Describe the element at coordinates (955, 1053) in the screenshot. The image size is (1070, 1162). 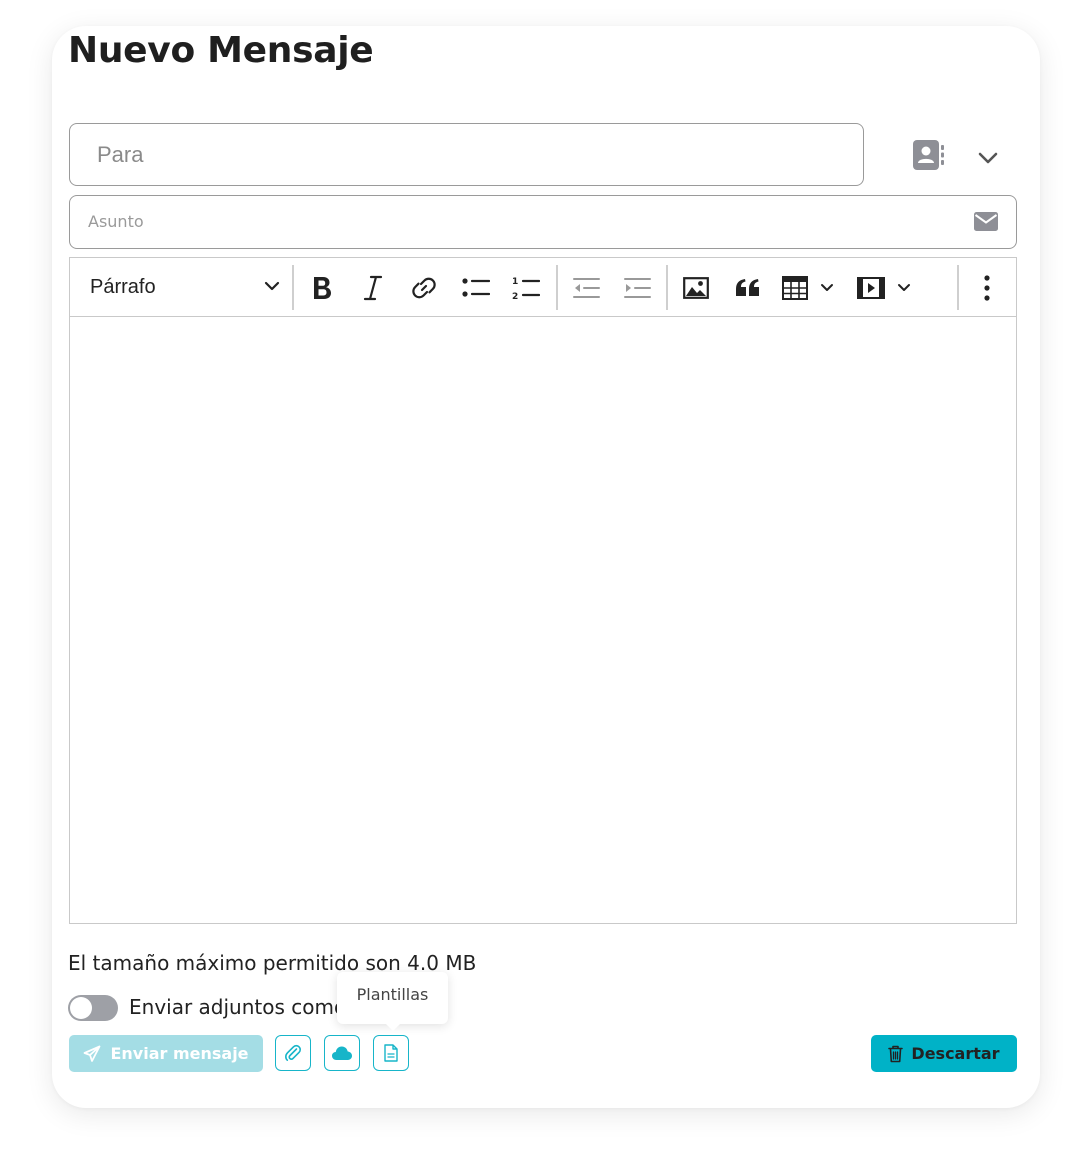
I see `discard-label: Descartar` at that location.